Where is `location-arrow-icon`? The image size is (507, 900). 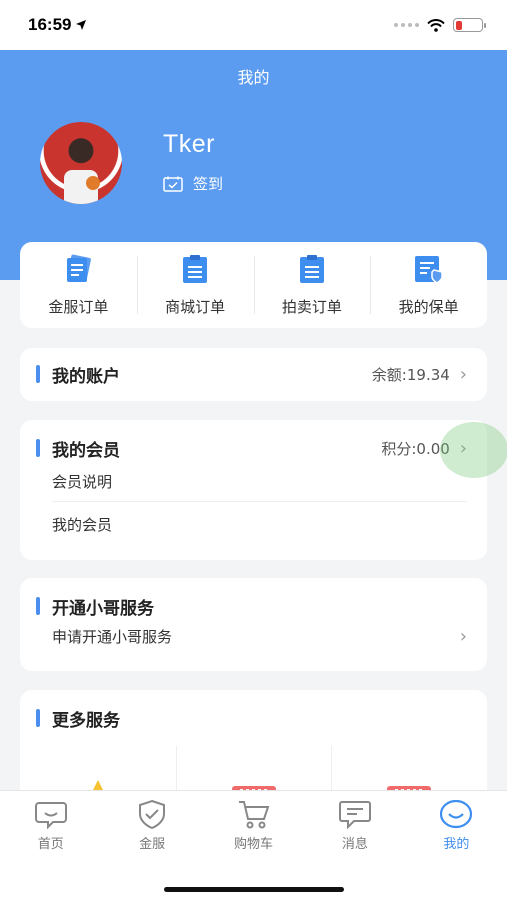
location-arrow-icon is located at coordinates (81, 25).